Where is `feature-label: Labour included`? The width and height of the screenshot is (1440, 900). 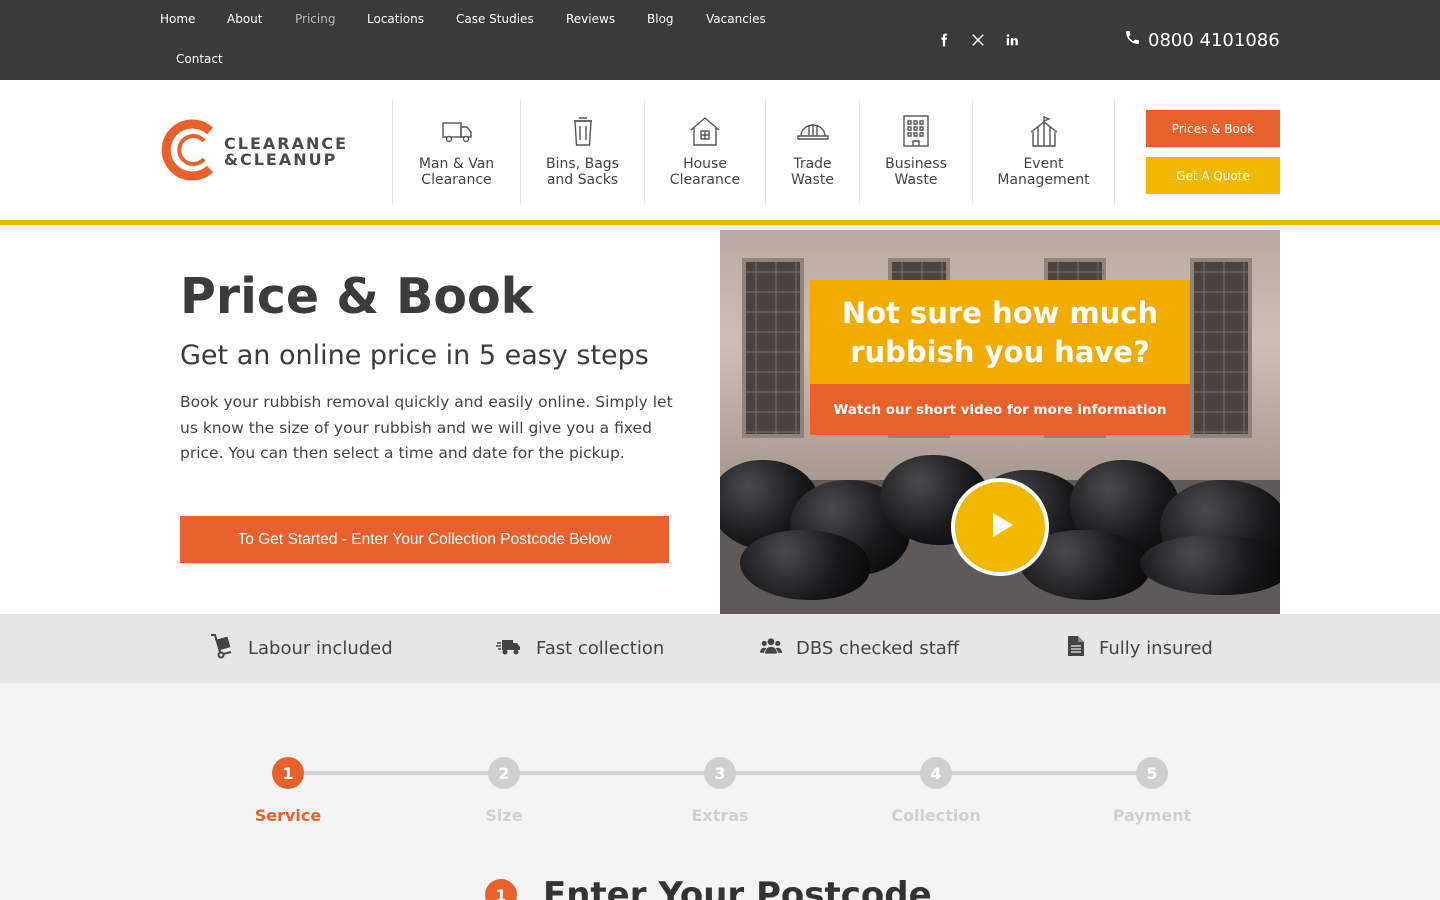
feature-label: Labour included is located at coordinates (320, 648).